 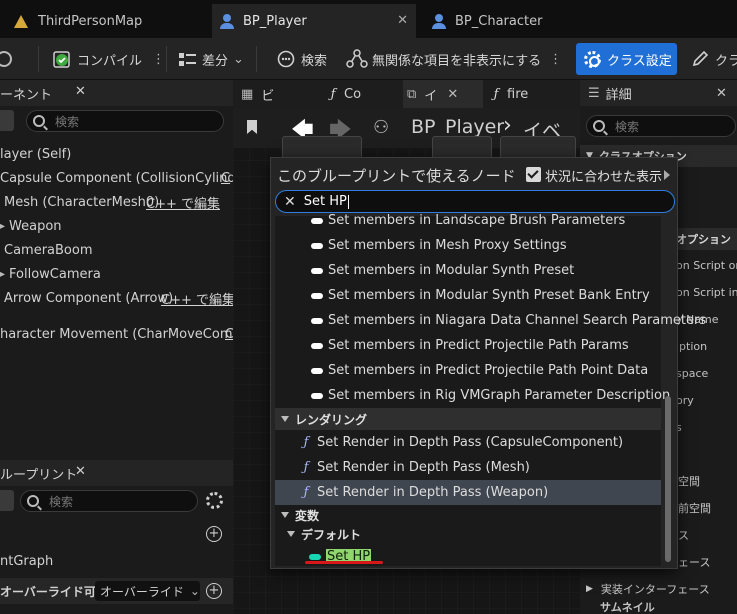 I want to click on main-toolbar: コンパイル ⋮ 差分 ⌄ 検索 無関係な項目を非表示にする ⋮ クラス設定 クラ, so click(x=368, y=59).